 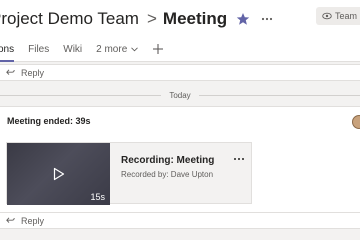 I want to click on tab-posts-label: tions, so click(x=7, y=49).